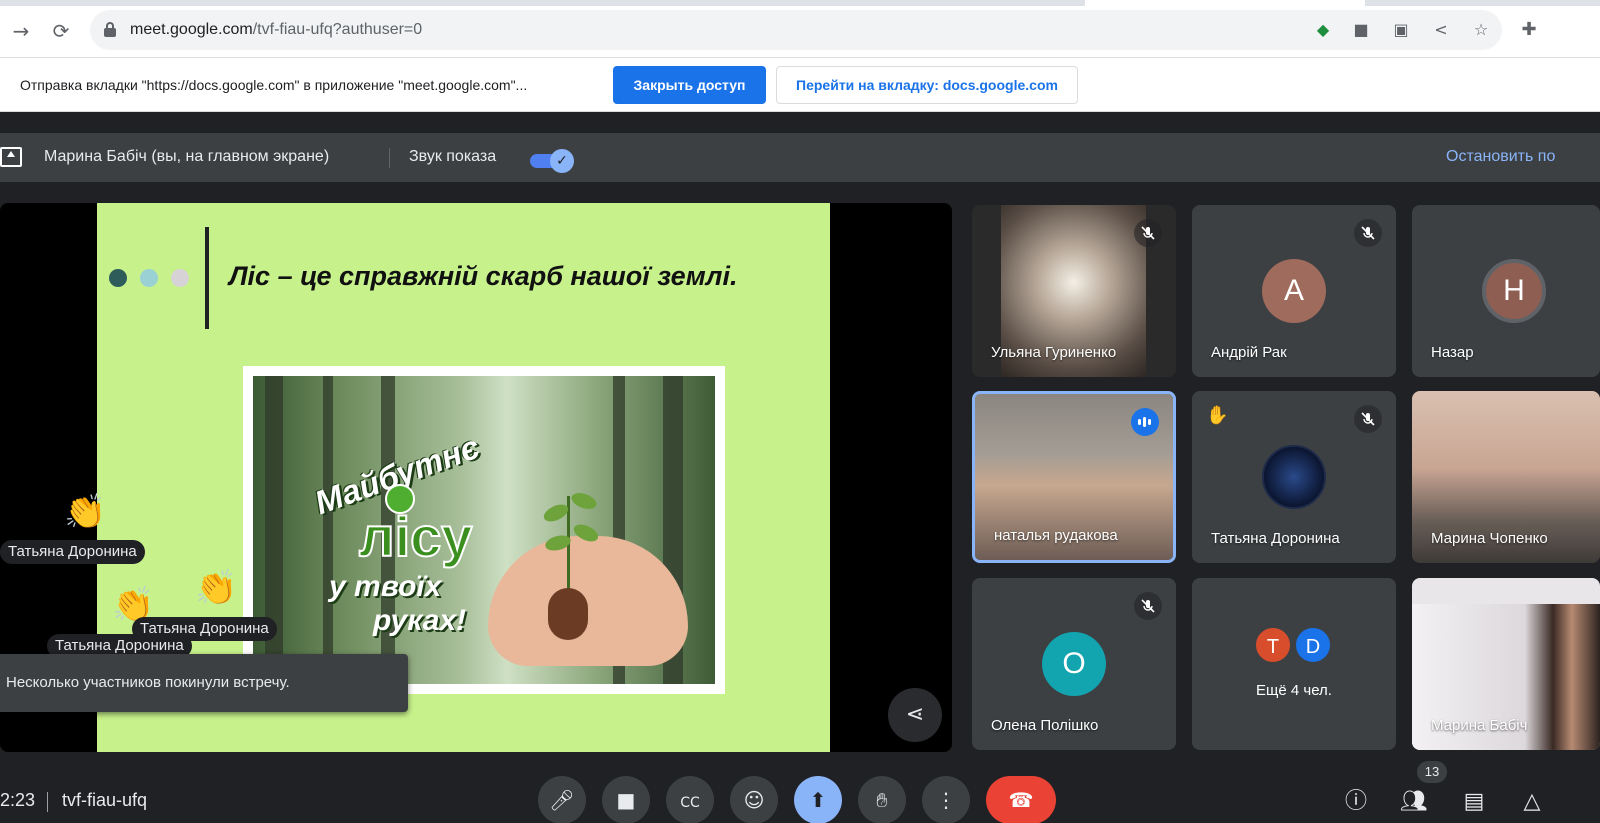  I want to click on share-icon: ⋖, so click(915, 715).